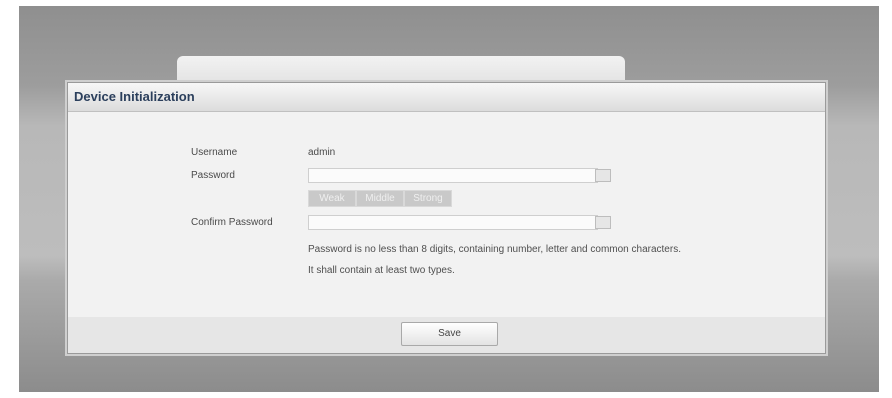  Describe the element at coordinates (322, 152) in the screenshot. I see `username-value: admin` at that location.